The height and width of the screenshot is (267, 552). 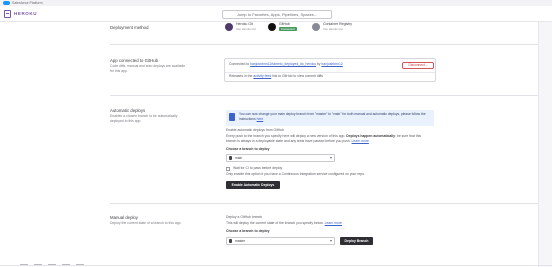 What do you see at coordinates (260, 119) in the screenshot?
I see `instructions-link: here` at bounding box center [260, 119].